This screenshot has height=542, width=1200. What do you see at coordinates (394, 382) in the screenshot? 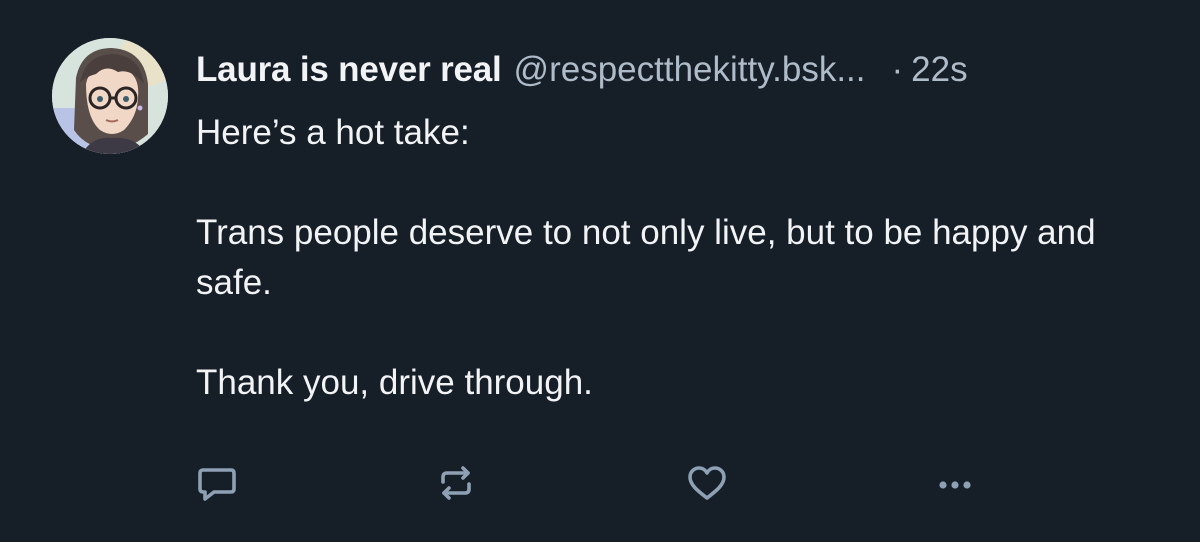
I see `post-text-line: Thank you, drive through.` at bounding box center [394, 382].